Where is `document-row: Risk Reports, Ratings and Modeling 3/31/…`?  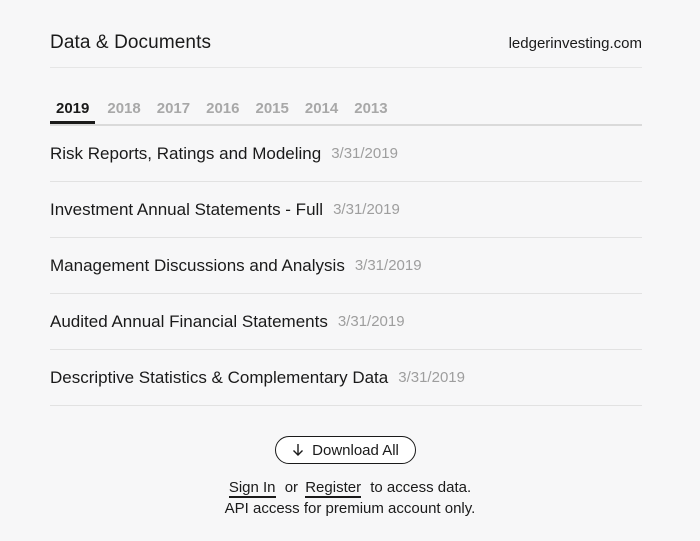 document-row: Risk Reports, Ratings and Modeling 3/31/… is located at coordinates (346, 154).